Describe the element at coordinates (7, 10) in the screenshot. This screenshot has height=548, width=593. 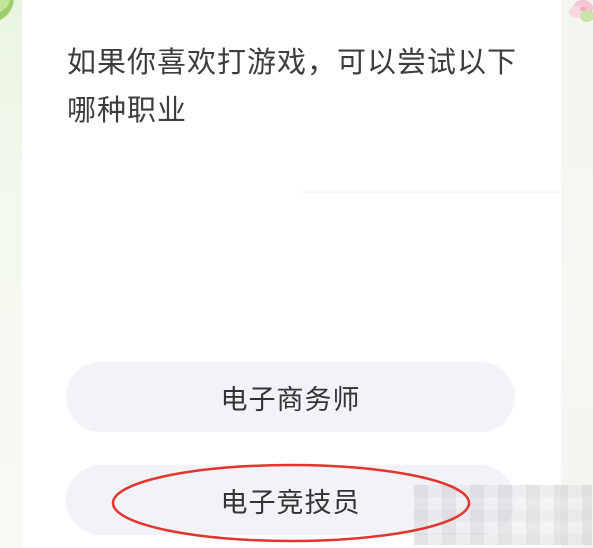
I see `leaf-icon` at that location.